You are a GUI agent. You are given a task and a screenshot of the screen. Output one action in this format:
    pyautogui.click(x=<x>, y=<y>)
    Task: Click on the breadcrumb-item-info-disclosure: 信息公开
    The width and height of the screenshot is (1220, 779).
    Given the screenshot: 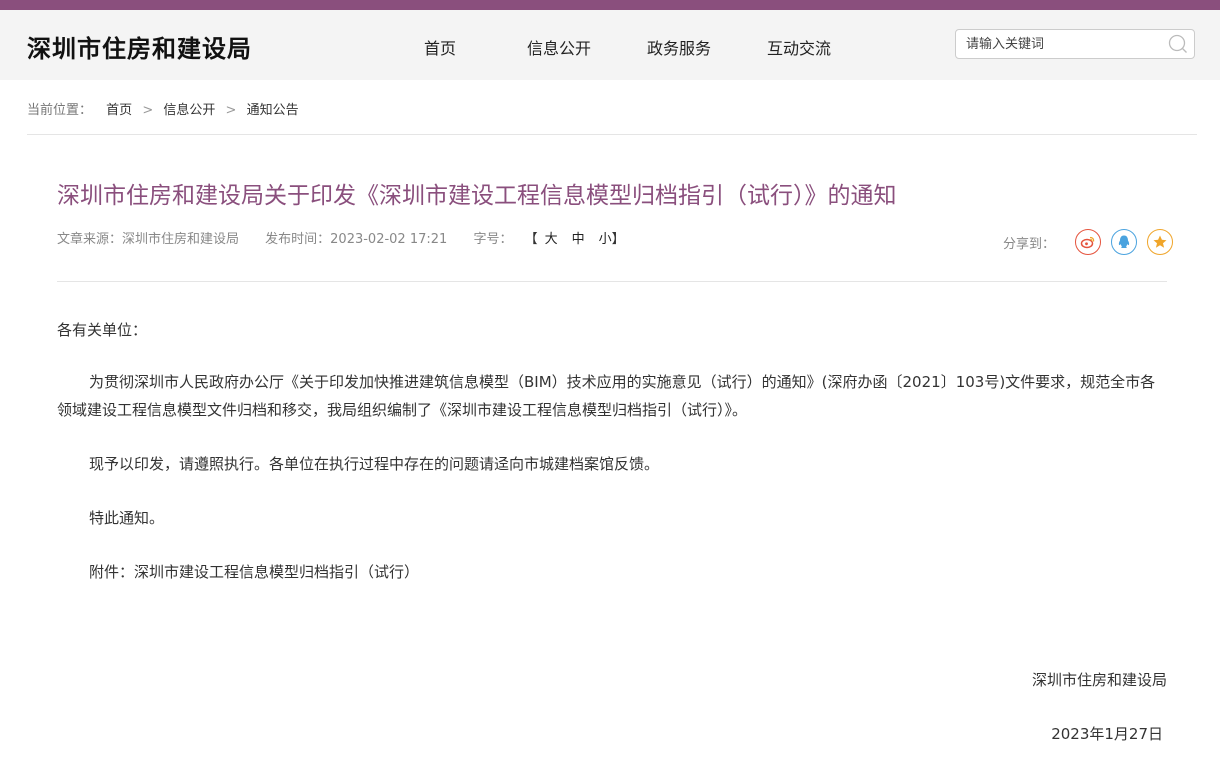 What is the action you would take?
    pyautogui.click(x=189, y=110)
    